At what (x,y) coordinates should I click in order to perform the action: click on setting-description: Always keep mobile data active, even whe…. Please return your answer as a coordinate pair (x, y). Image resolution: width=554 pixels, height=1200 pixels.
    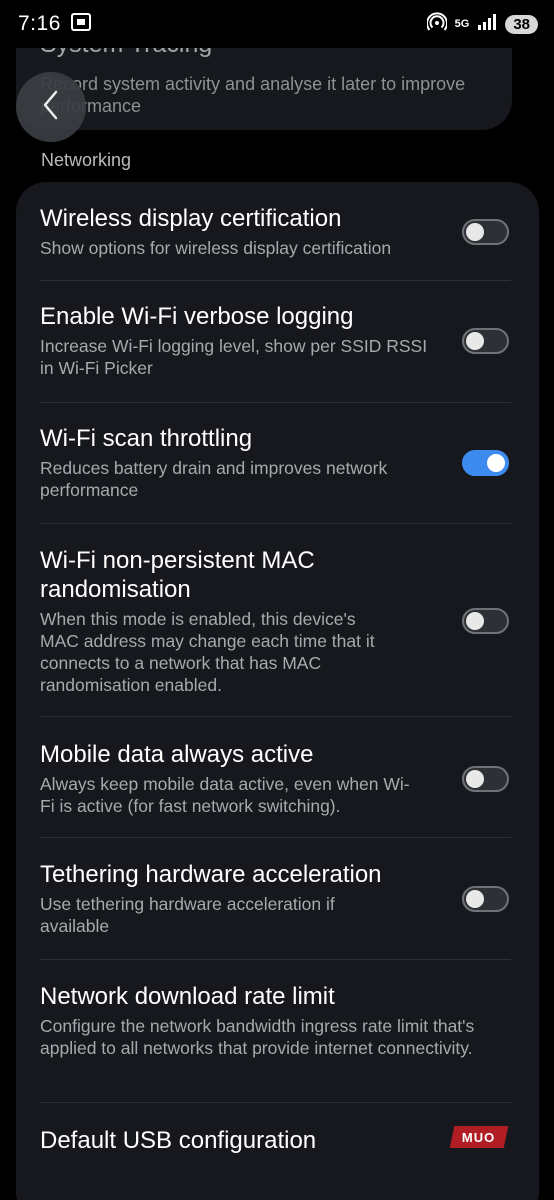
    Looking at the image, I should click on (225, 795).